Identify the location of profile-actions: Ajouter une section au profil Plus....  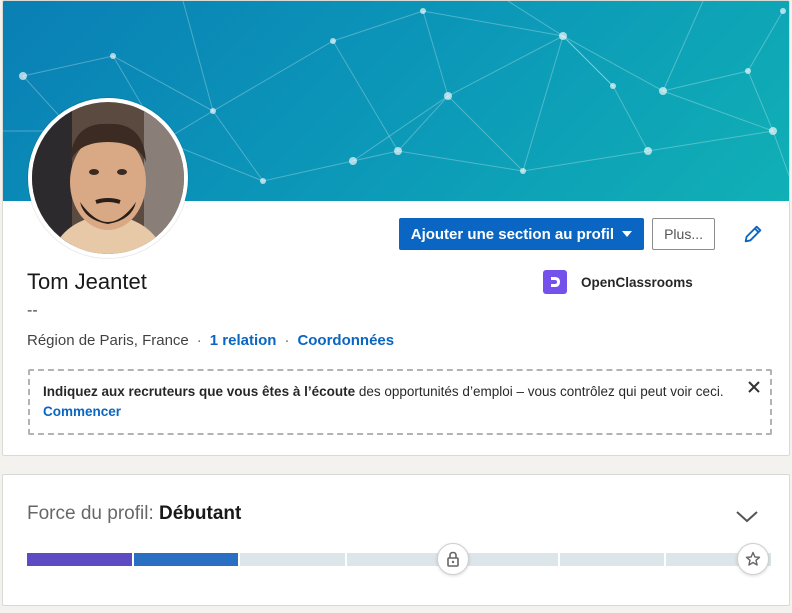
(583, 234).